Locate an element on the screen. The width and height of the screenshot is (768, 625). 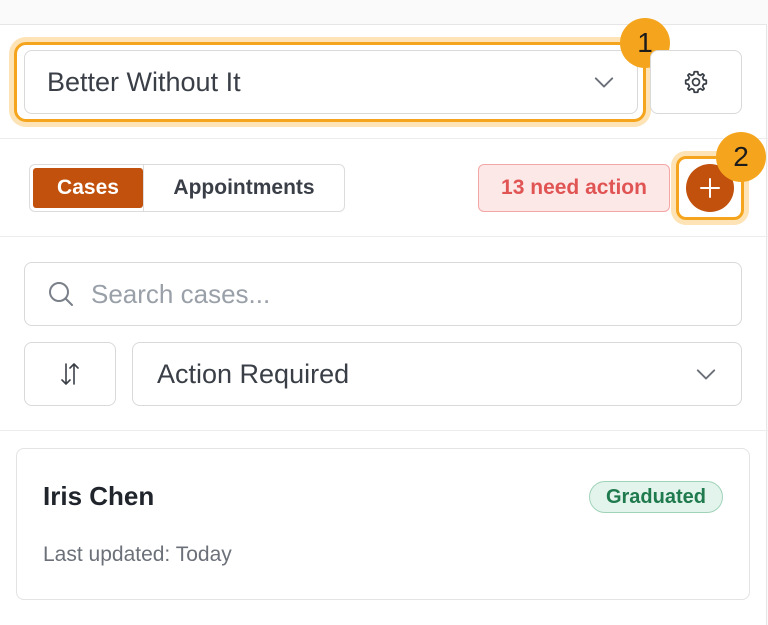
workspace-select-value: Better Without It is located at coordinates (144, 81).